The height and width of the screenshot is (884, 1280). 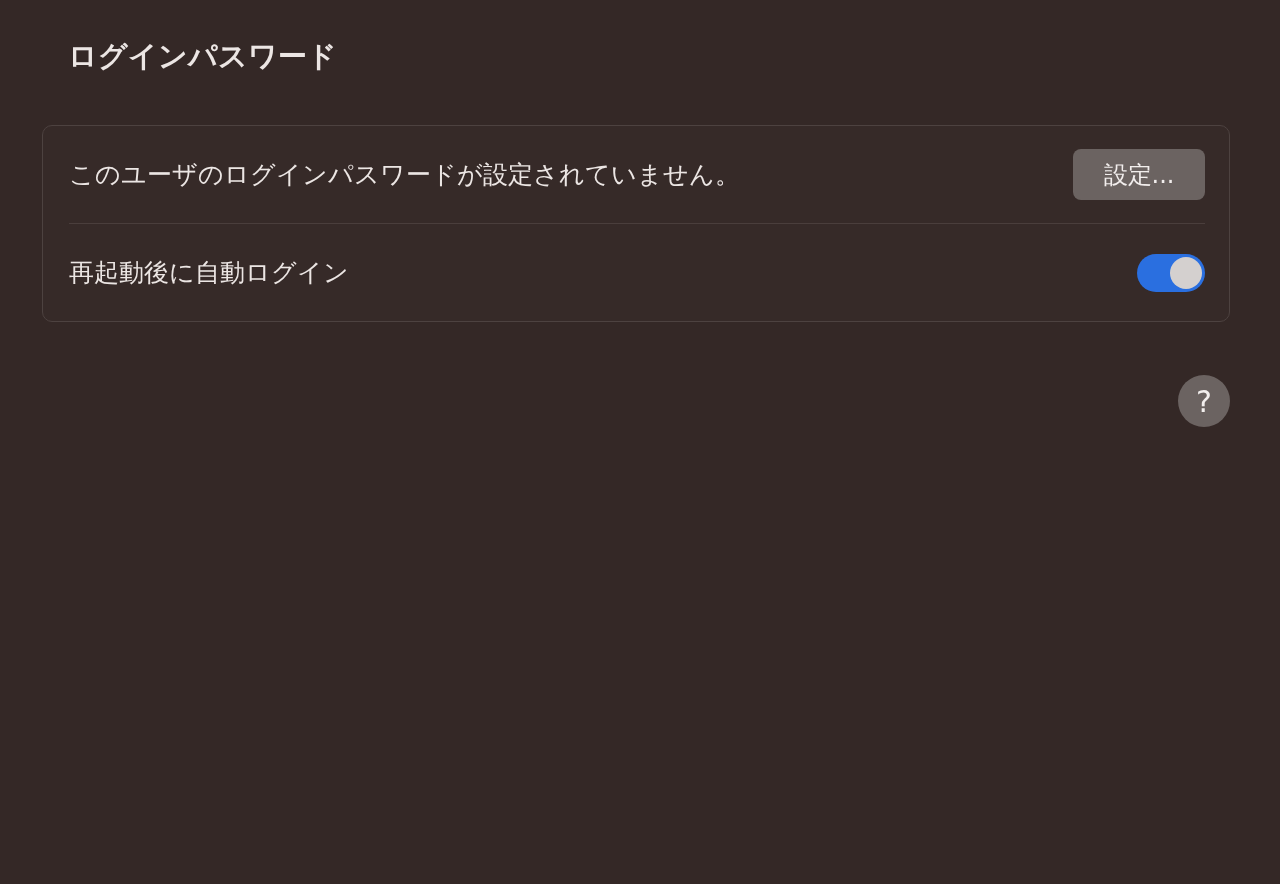 What do you see at coordinates (209, 273) in the screenshot?
I see `row-label: 再起動後に自動ログイン` at bounding box center [209, 273].